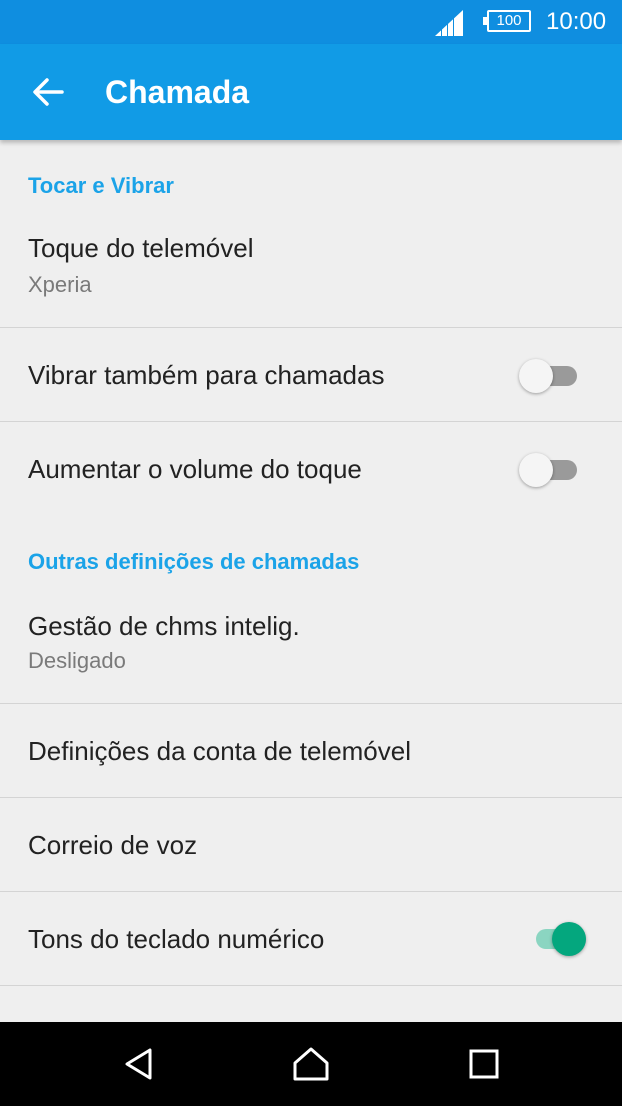 The height and width of the screenshot is (1106, 622). What do you see at coordinates (164, 626) in the screenshot?
I see `row-title: Gestão de chms intelig.` at bounding box center [164, 626].